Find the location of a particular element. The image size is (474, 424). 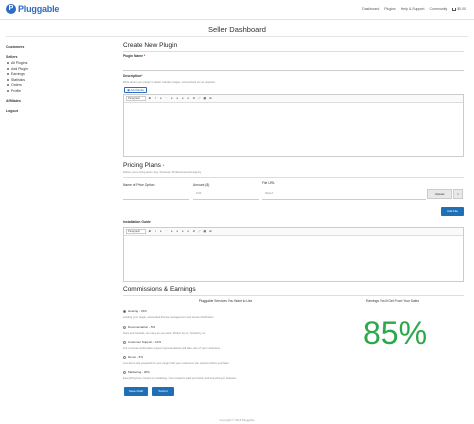

description-label: Description* is located at coordinates (132, 76).